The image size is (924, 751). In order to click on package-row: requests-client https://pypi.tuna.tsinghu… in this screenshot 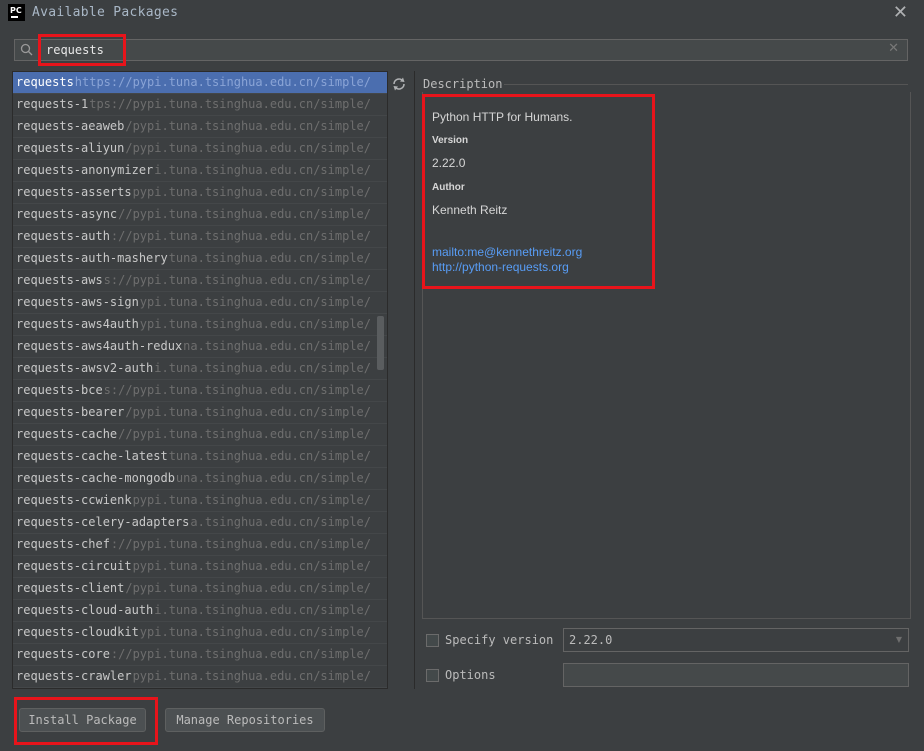, I will do `click(200, 589)`.